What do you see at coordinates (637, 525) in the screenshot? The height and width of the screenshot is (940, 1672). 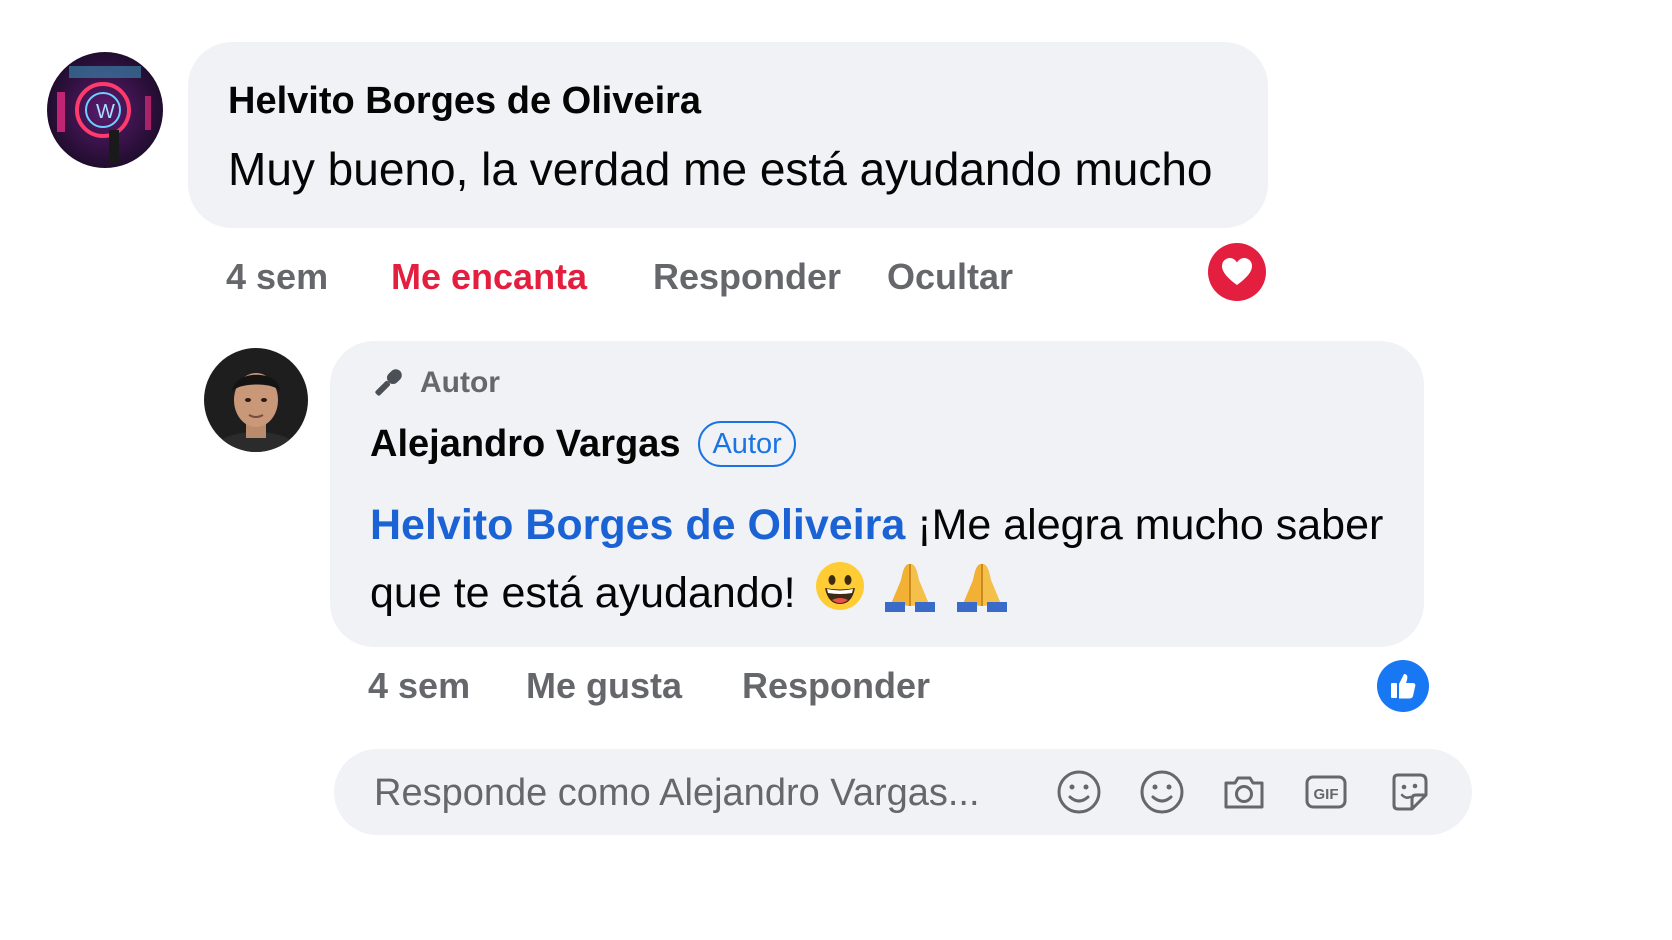 I see `mention-link: Helvito Borges de Oliveira` at bounding box center [637, 525].